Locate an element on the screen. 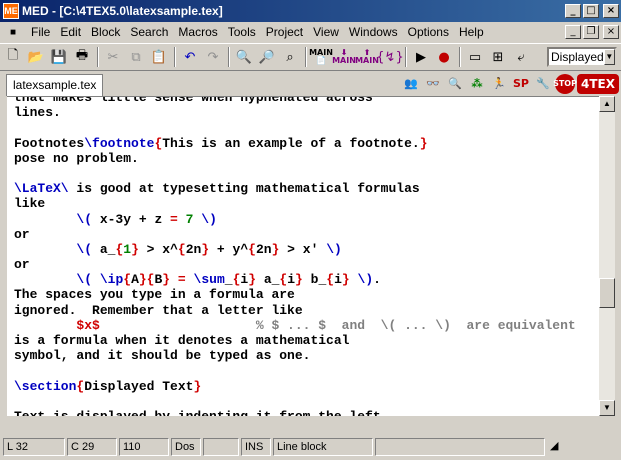 The image size is (621, 460). cut-icon: ✂ is located at coordinates (113, 57).